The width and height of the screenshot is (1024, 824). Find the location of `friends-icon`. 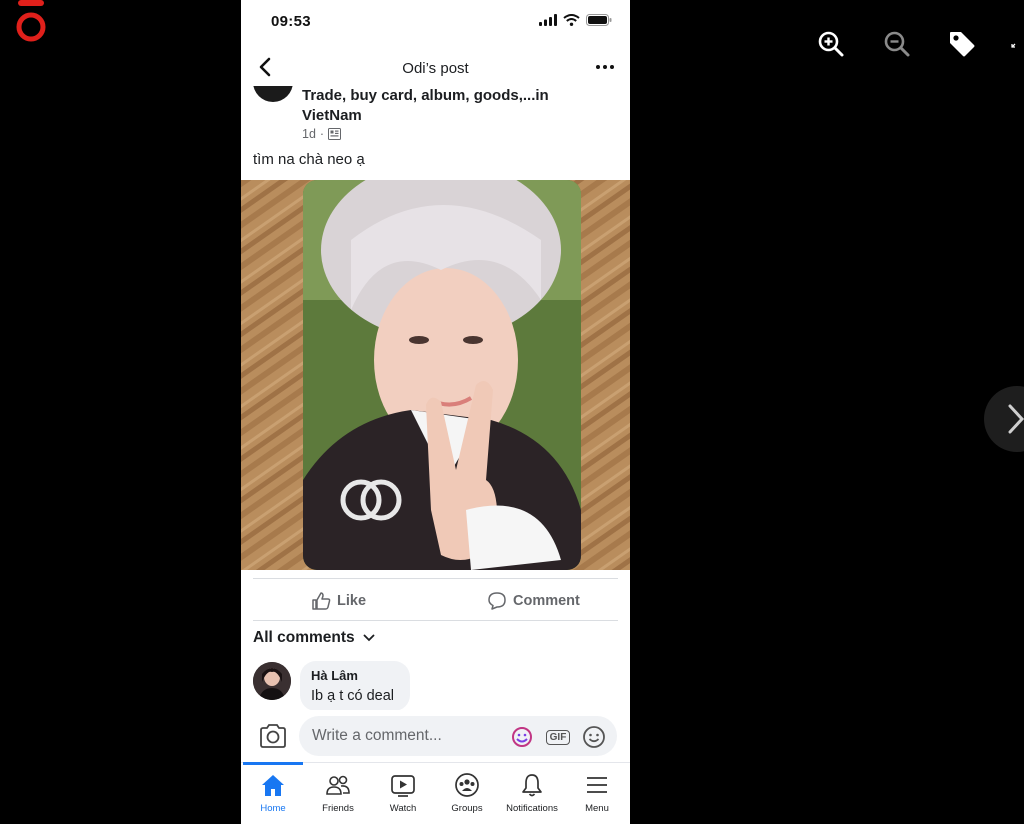

friends-icon is located at coordinates (338, 785).